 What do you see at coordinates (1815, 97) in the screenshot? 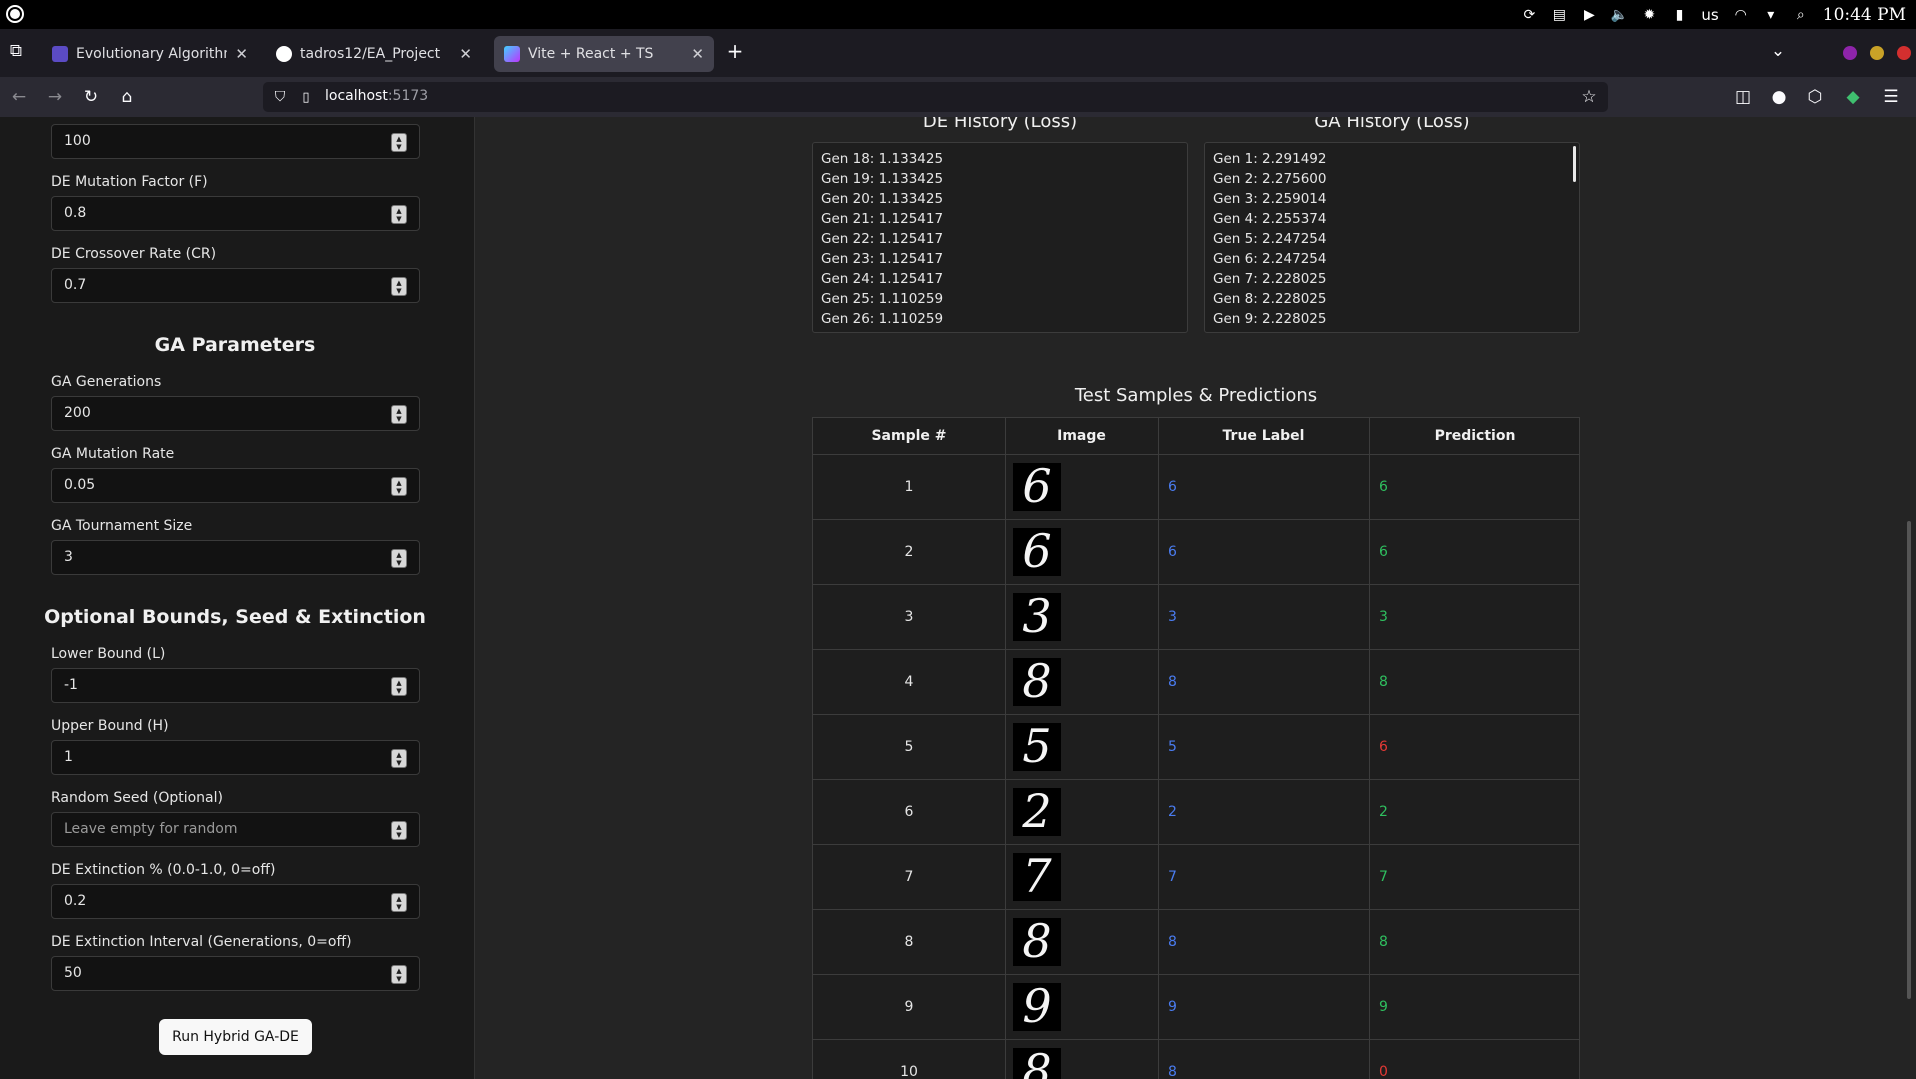
I see `extensions-icon: ⬡` at bounding box center [1815, 97].